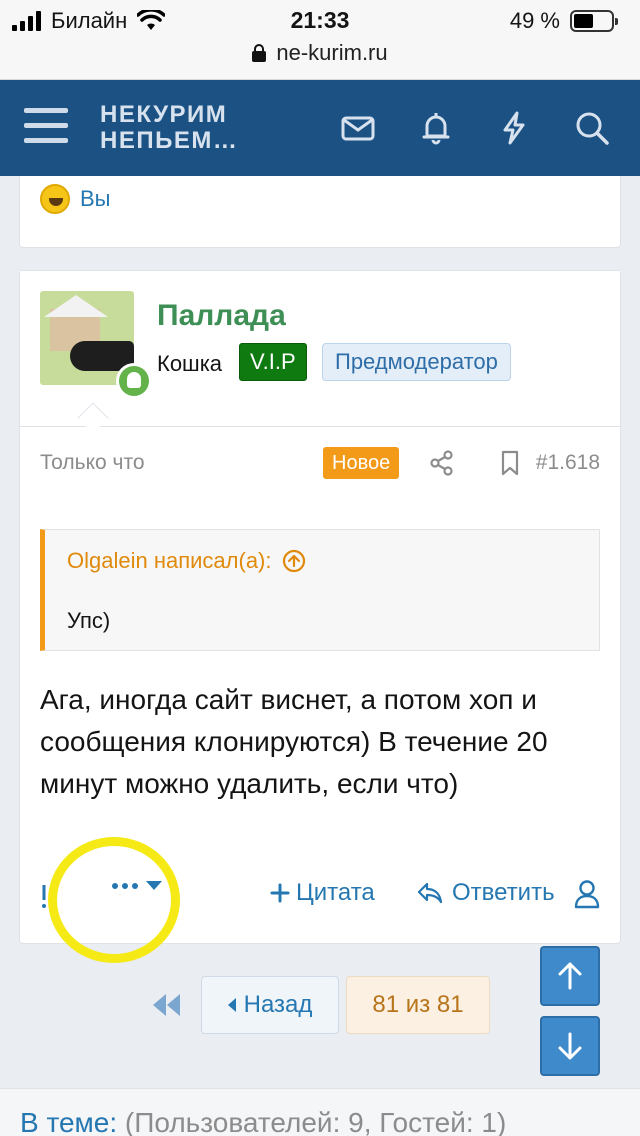 The image size is (640, 1136). I want to click on quote-block: Olgalein написал(а): Упс), so click(320, 590).